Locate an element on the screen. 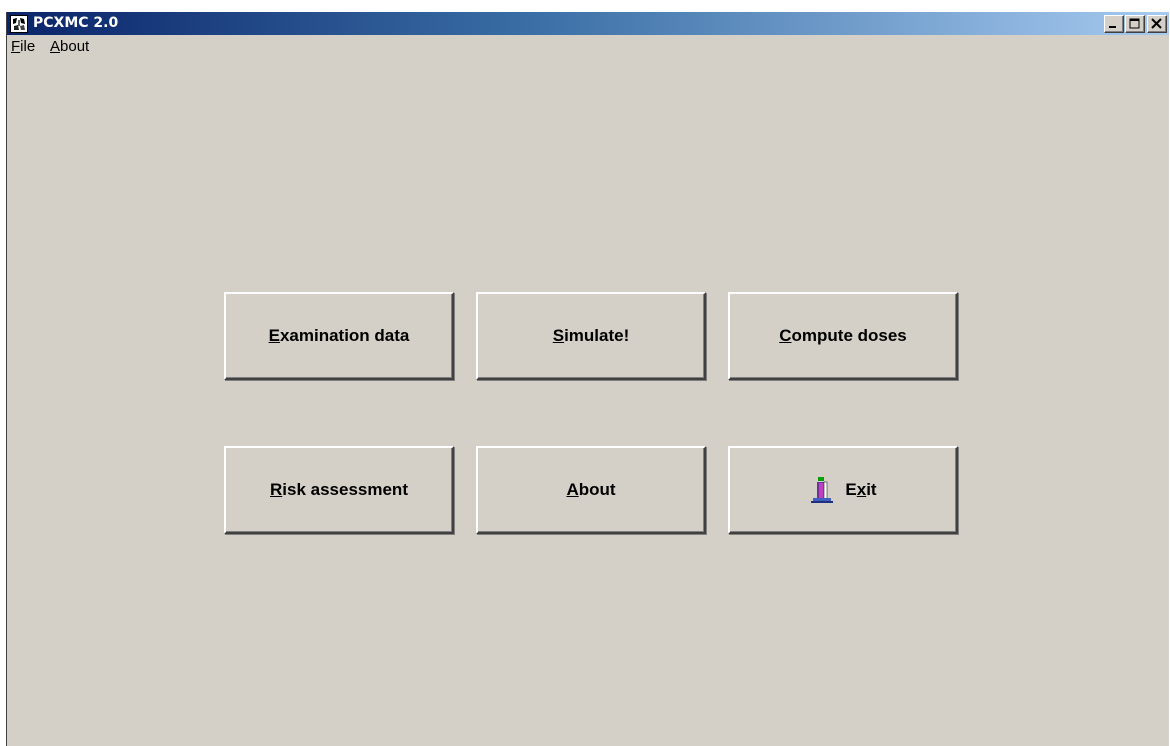 The width and height of the screenshot is (1170, 746). menu-about-mnemonic: A is located at coordinates (55, 46).